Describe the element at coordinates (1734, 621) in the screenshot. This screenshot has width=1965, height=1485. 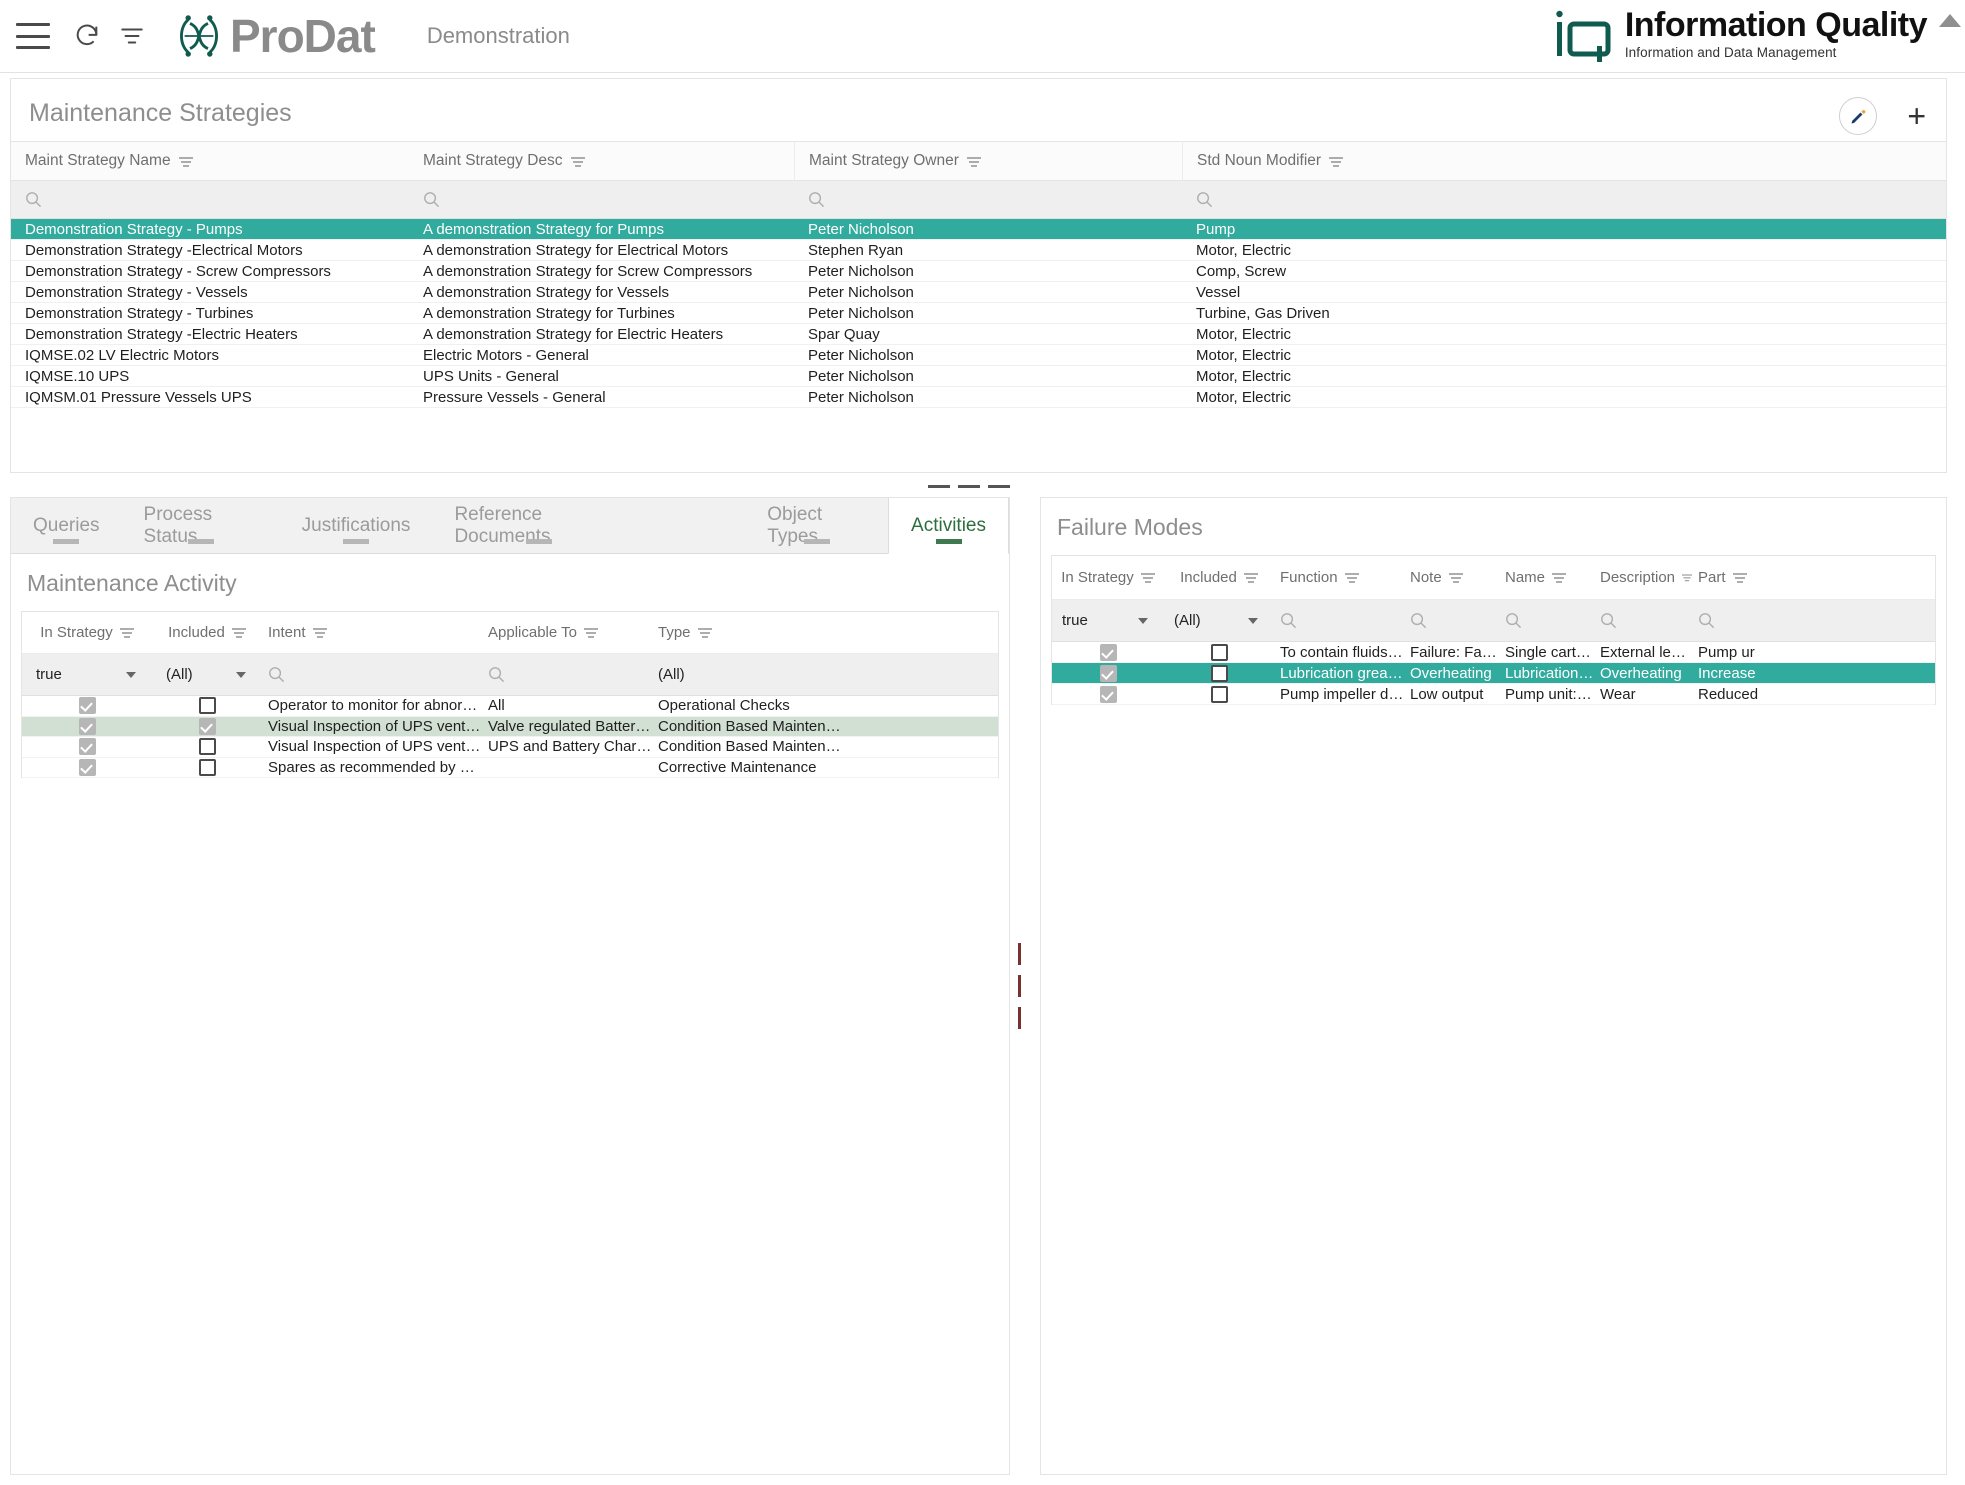
I see `filter-part-search` at that location.